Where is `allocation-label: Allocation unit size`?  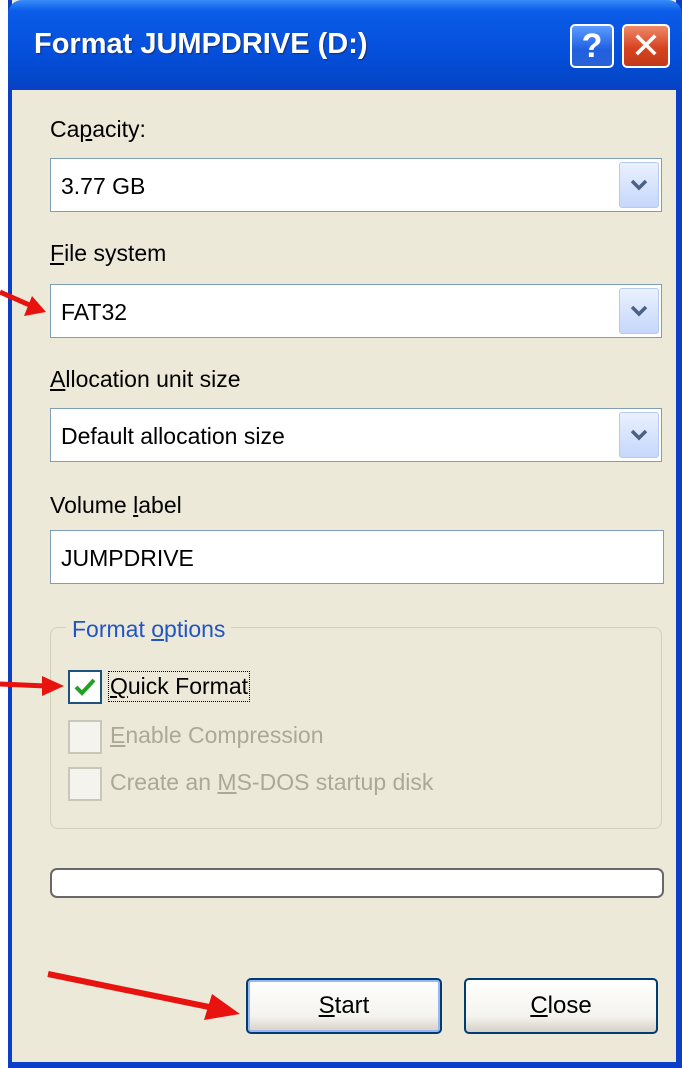 allocation-label: Allocation unit size is located at coordinates (145, 379).